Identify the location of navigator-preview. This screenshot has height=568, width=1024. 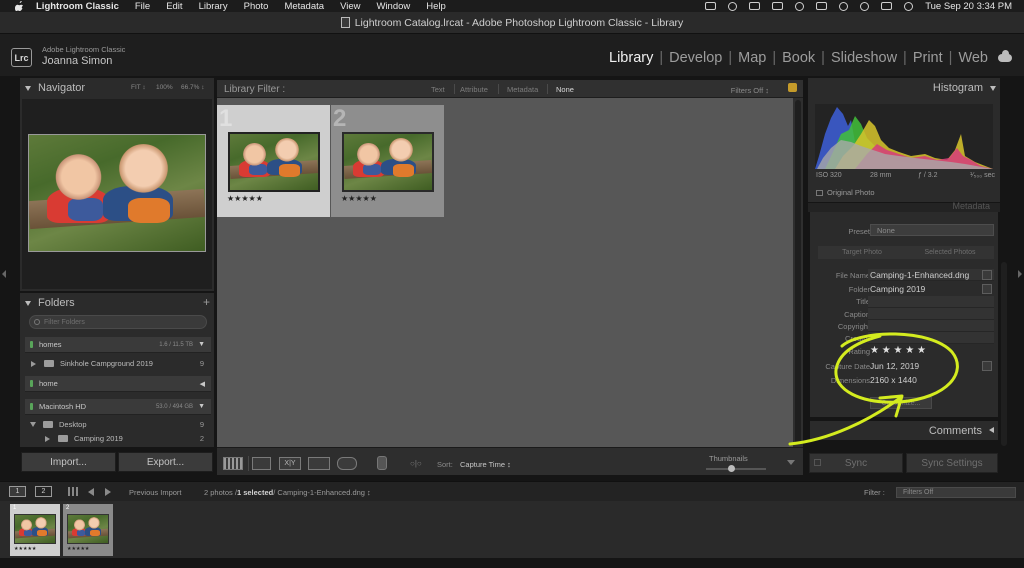
(117, 194).